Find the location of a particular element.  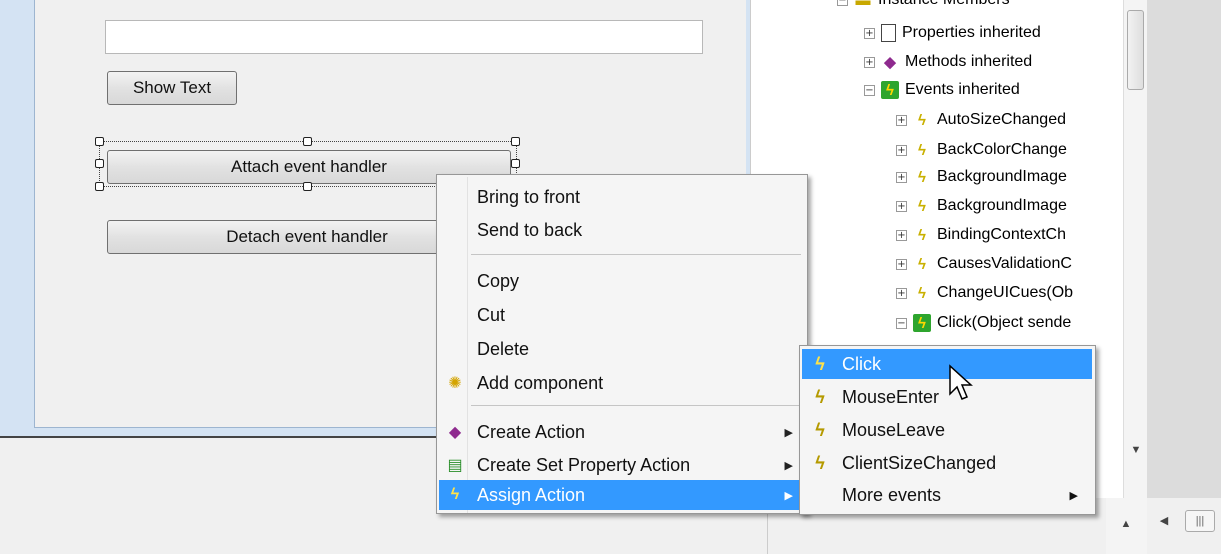

resize-handle-right is located at coordinates (515, 163).